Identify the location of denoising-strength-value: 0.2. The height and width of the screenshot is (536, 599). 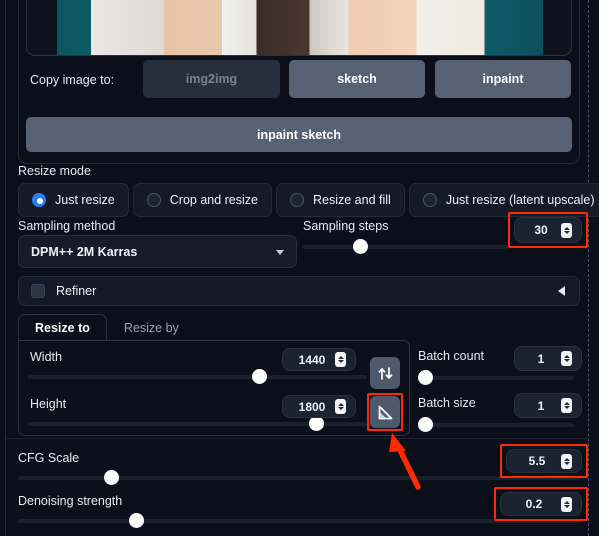
(534, 504).